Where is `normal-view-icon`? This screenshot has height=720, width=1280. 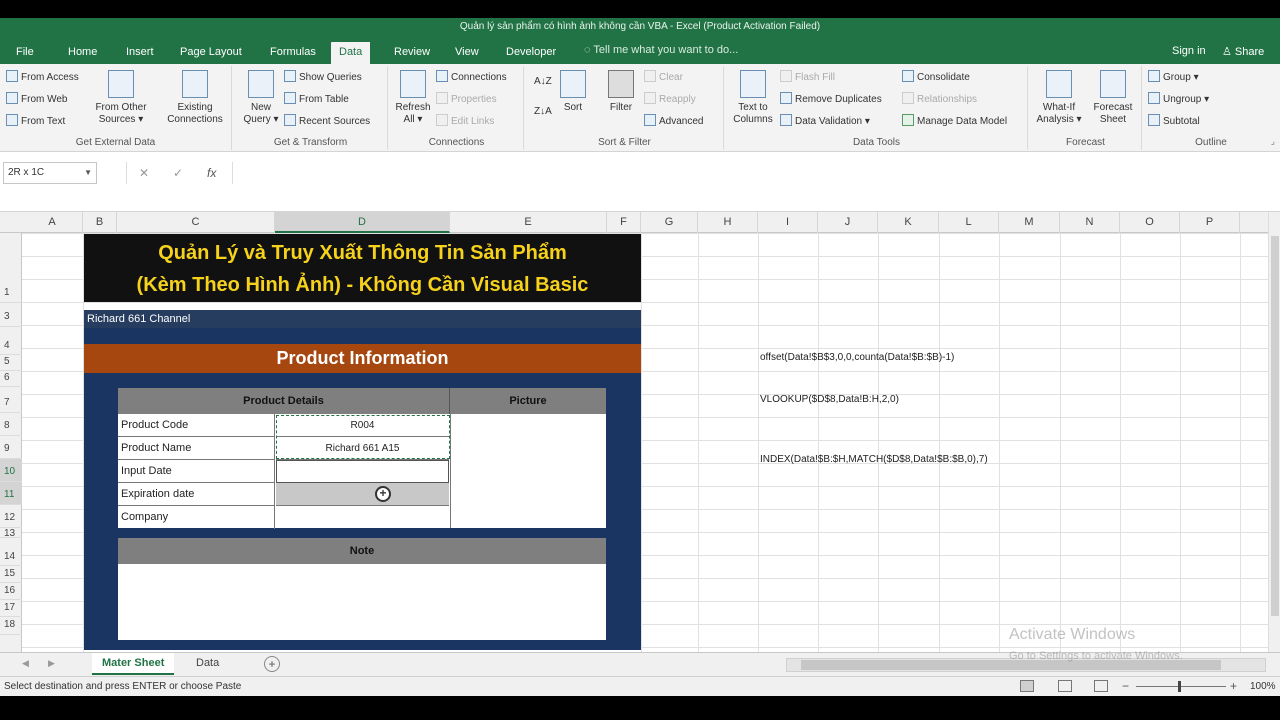
normal-view-icon is located at coordinates (1027, 686).